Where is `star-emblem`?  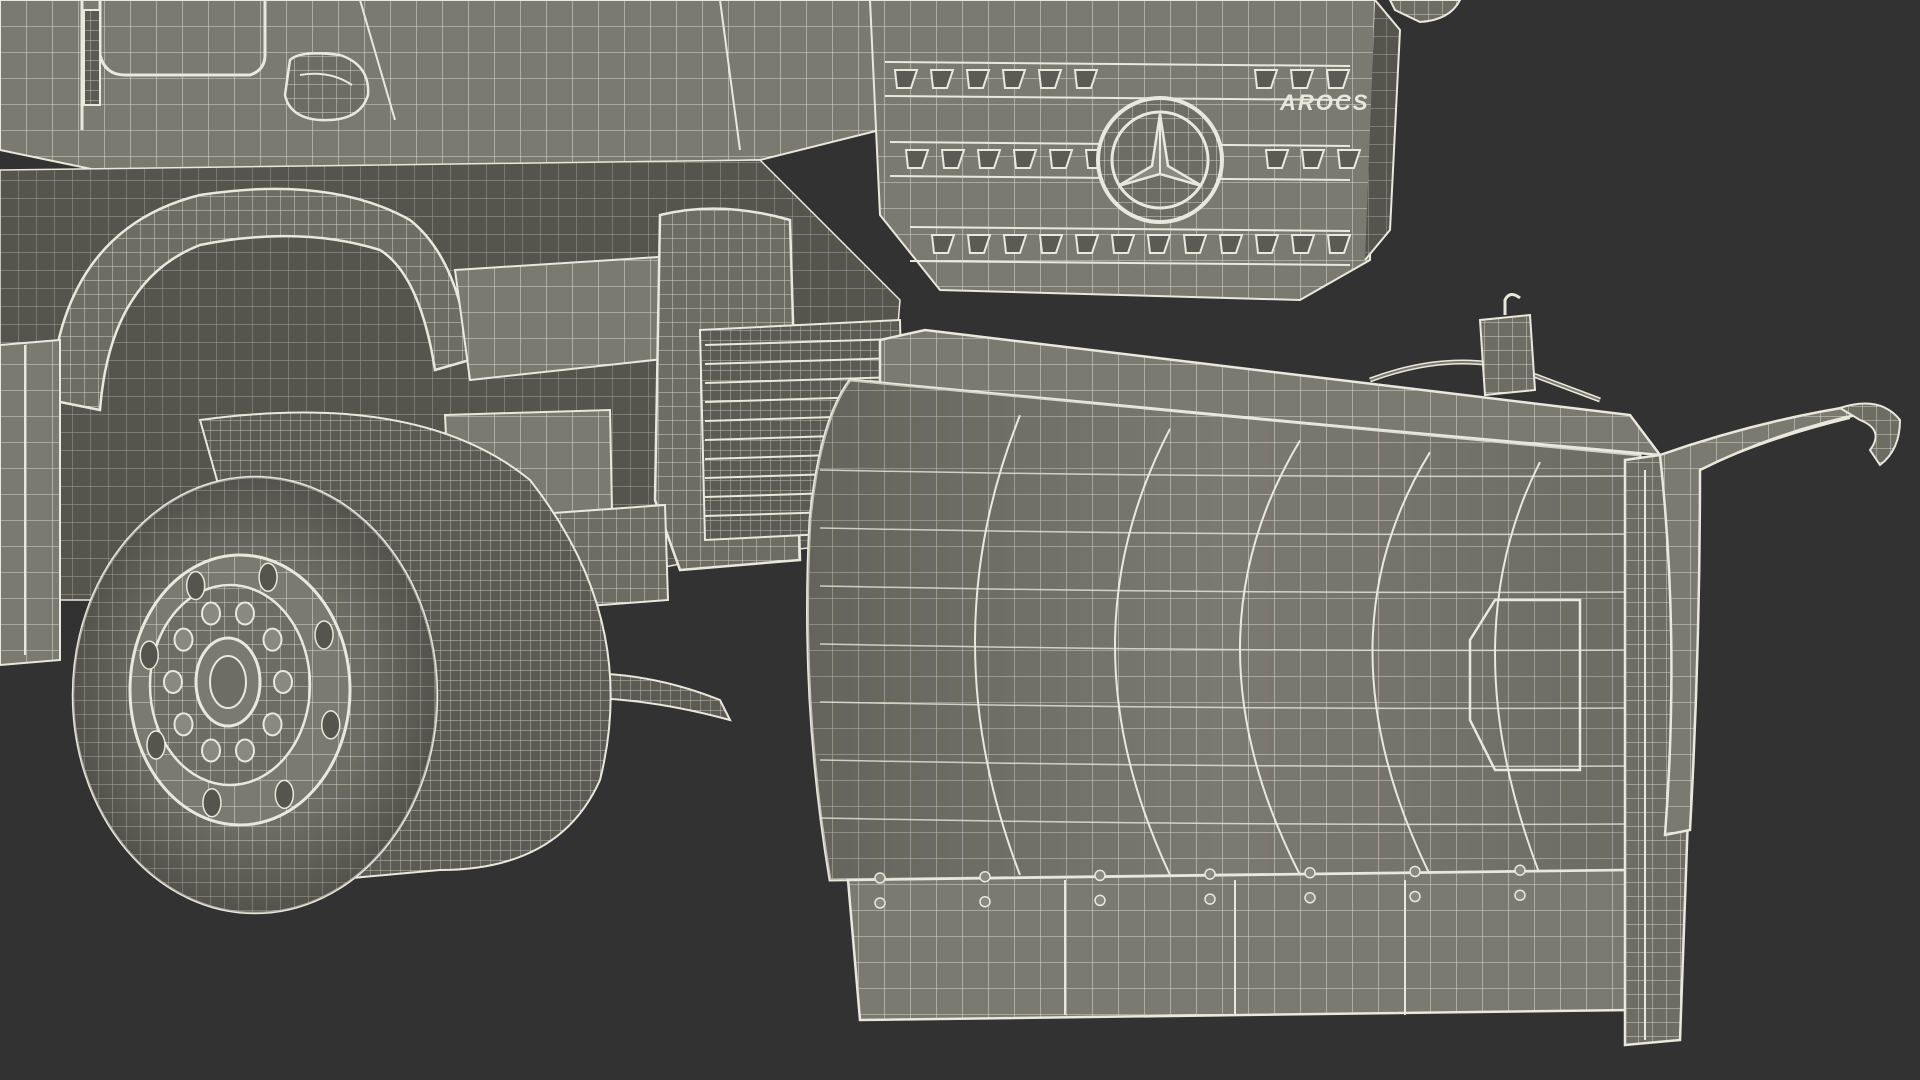 star-emblem is located at coordinates (1160, 160).